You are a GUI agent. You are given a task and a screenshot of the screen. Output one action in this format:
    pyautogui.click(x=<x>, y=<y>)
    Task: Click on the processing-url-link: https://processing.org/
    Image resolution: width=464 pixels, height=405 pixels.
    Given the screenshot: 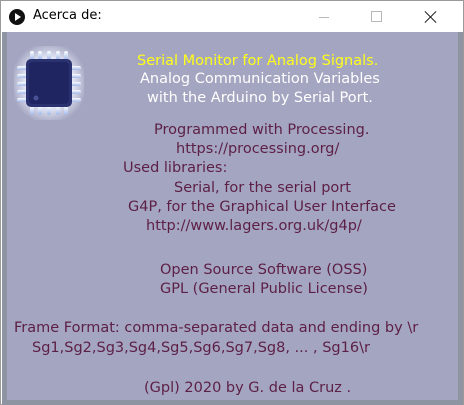 What is the action you would take?
    pyautogui.click(x=257, y=149)
    